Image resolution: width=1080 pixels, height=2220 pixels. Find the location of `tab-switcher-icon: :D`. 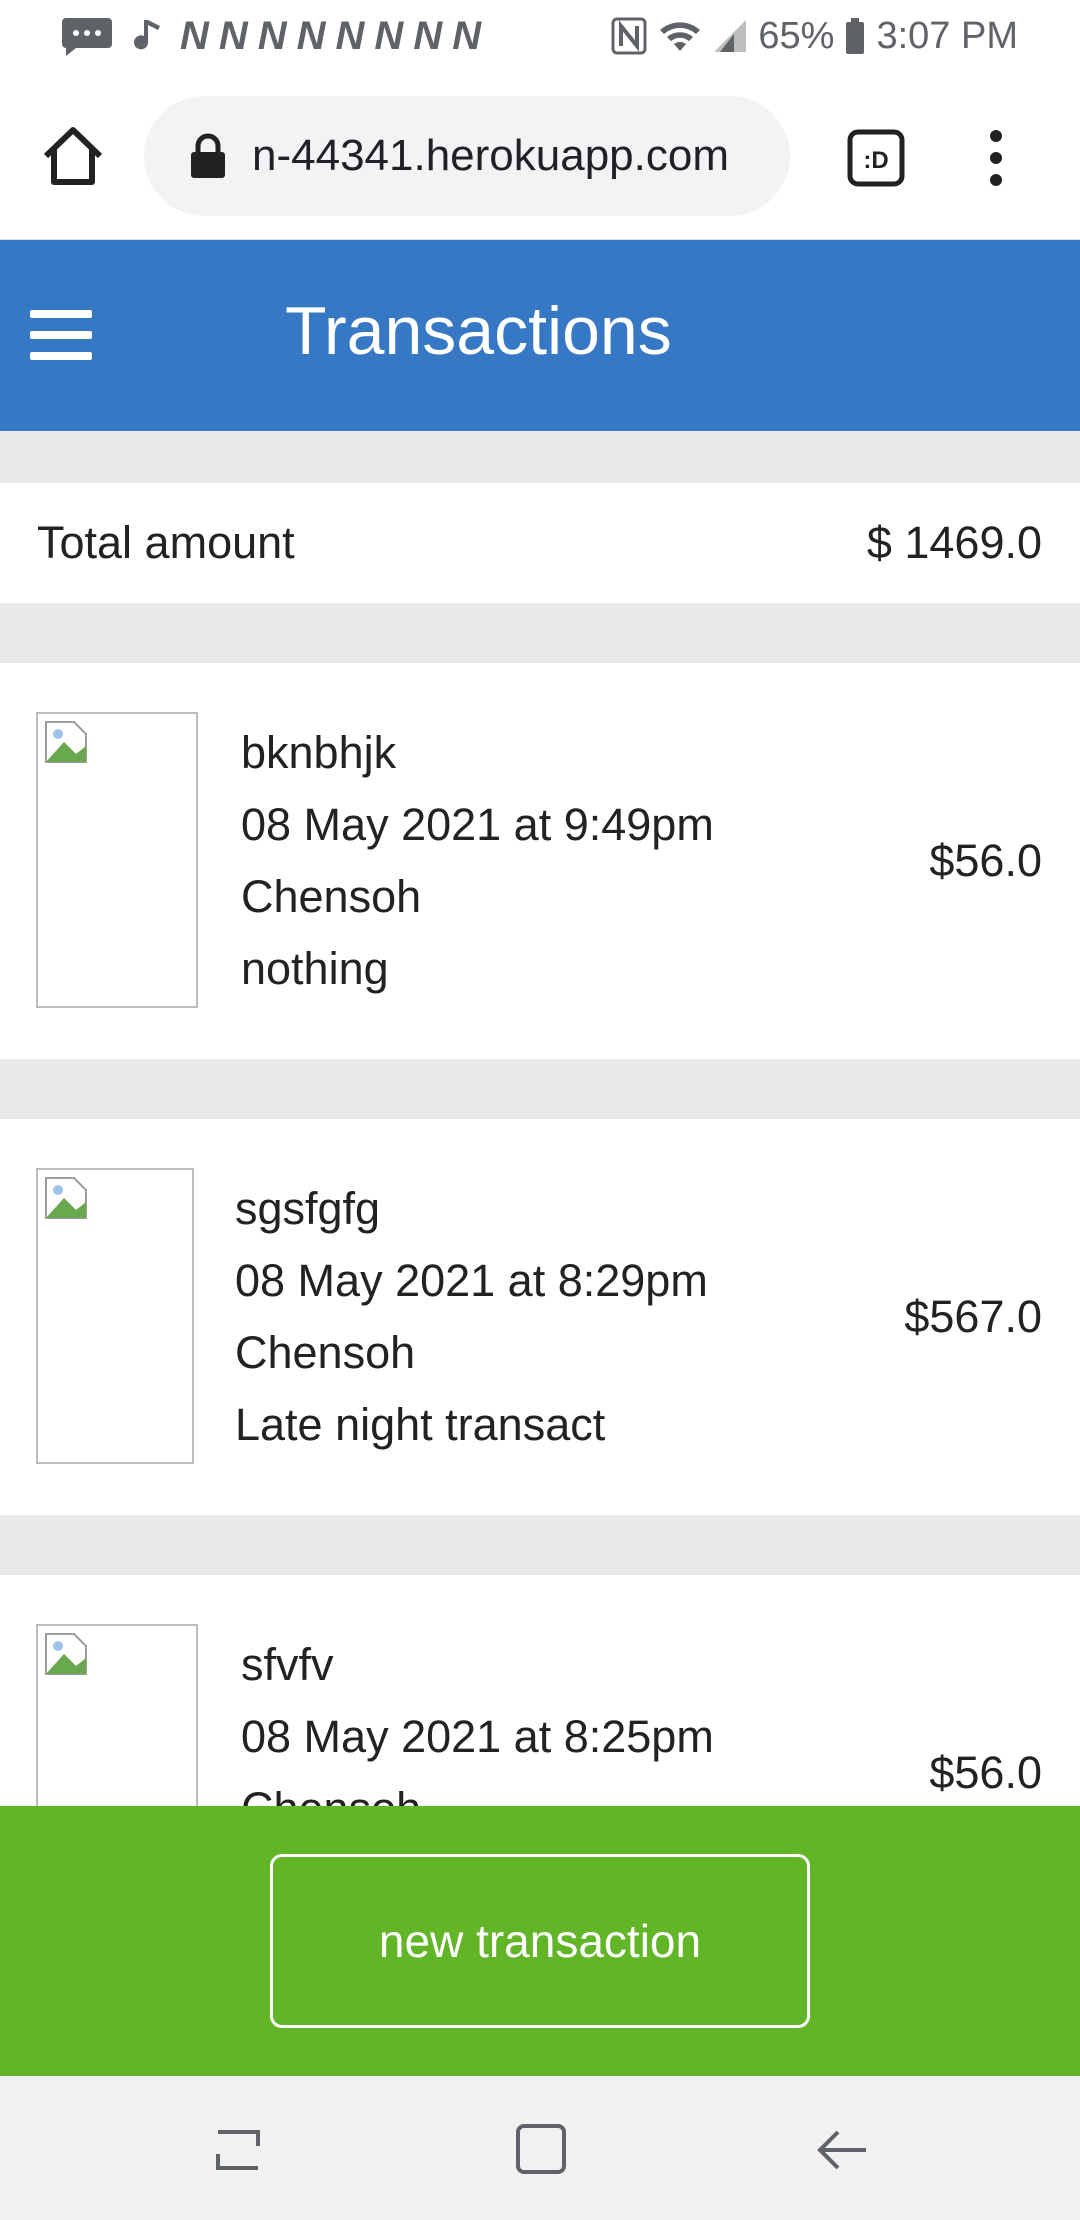

tab-switcher-icon: :D is located at coordinates (876, 158).